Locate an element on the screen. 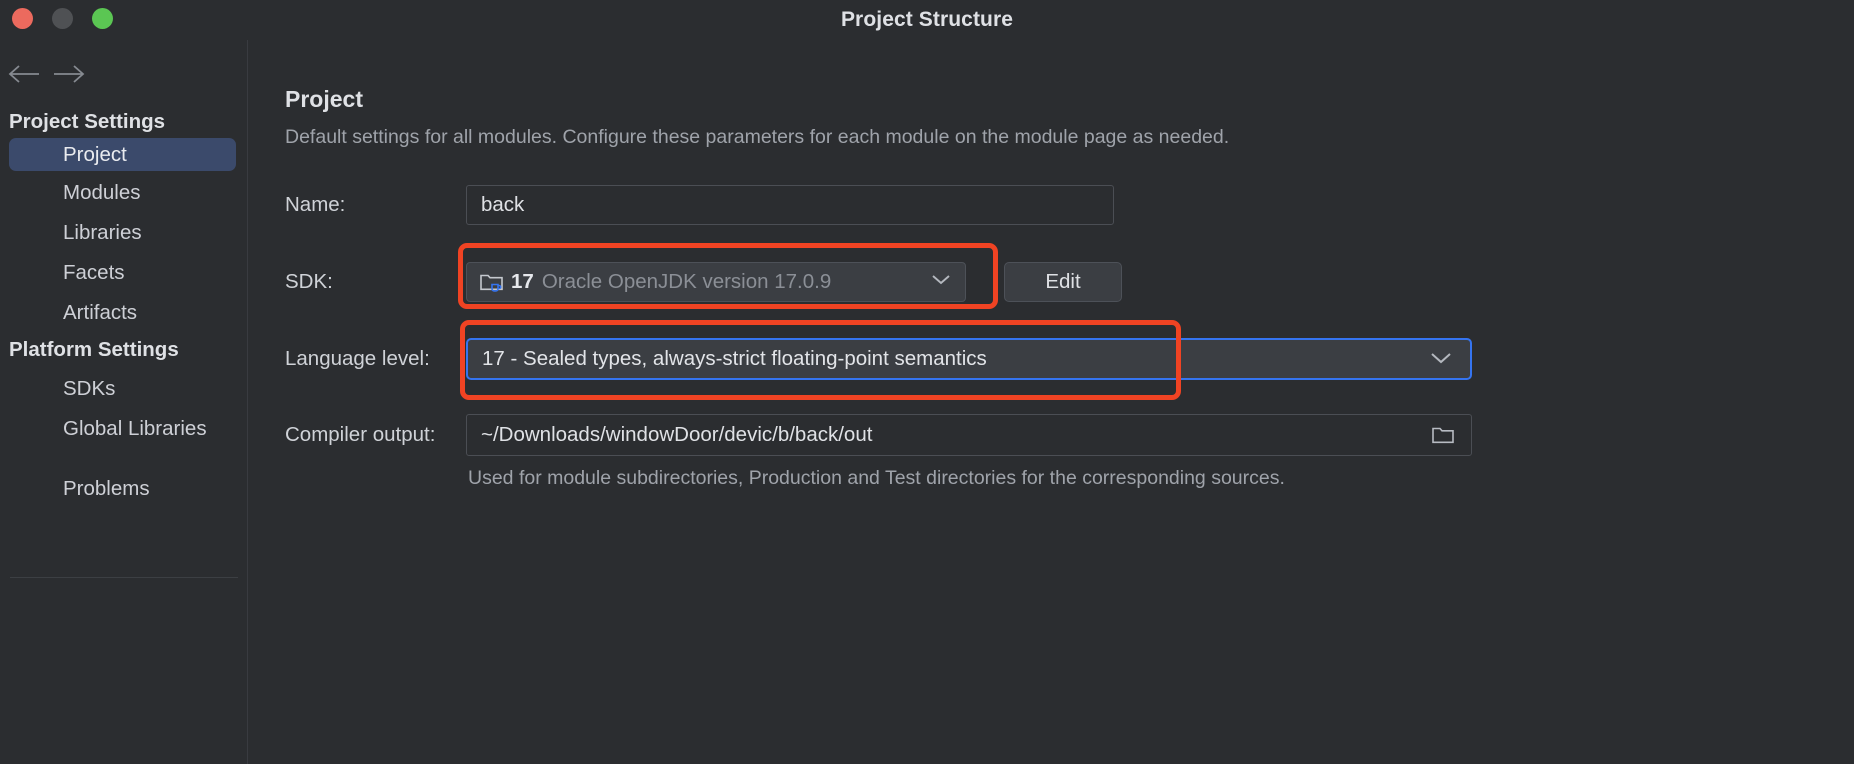 The height and width of the screenshot is (764, 1854). sidebar-item-facets: Facets is located at coordinates (122, 272).